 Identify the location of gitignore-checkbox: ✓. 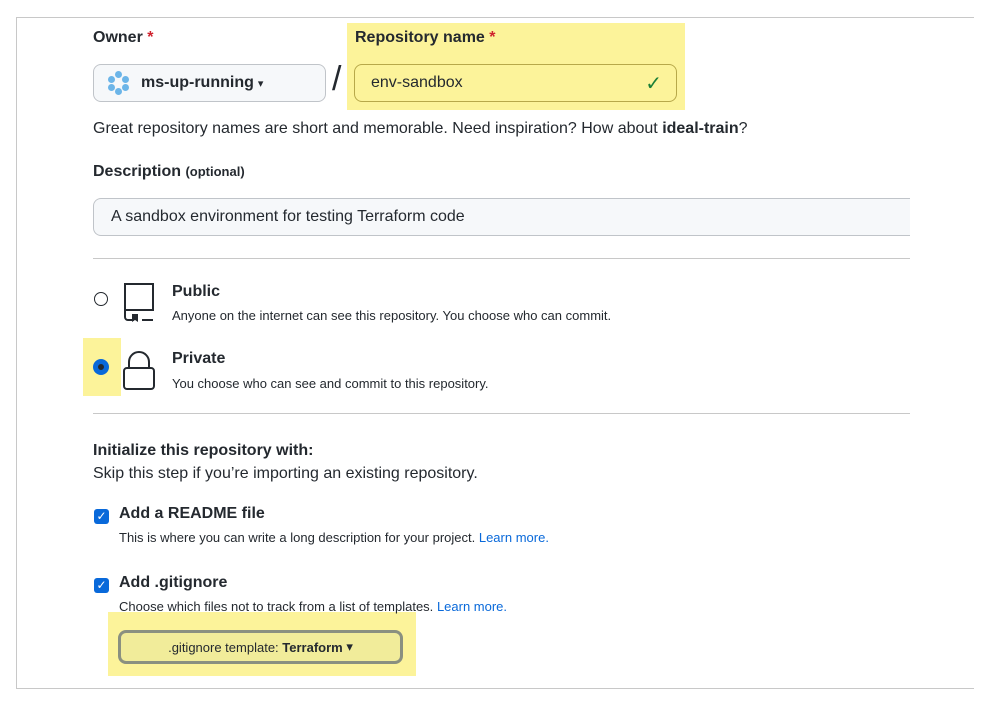
(101, 585).